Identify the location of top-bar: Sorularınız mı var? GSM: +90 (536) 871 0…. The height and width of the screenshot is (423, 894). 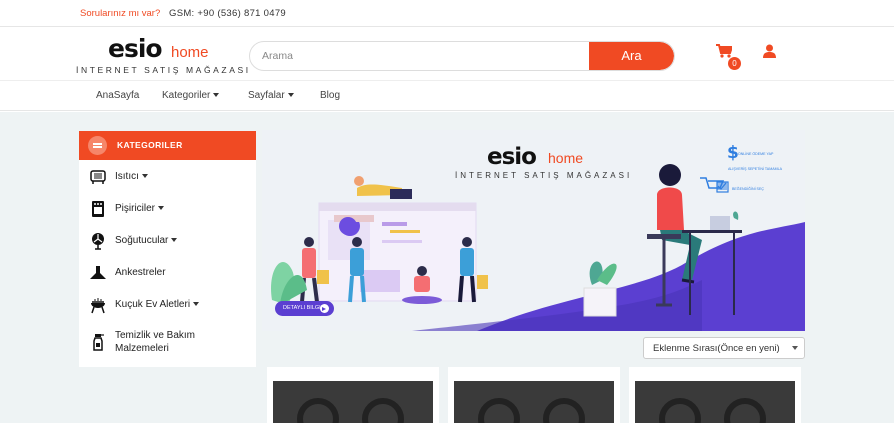
(447, 13).